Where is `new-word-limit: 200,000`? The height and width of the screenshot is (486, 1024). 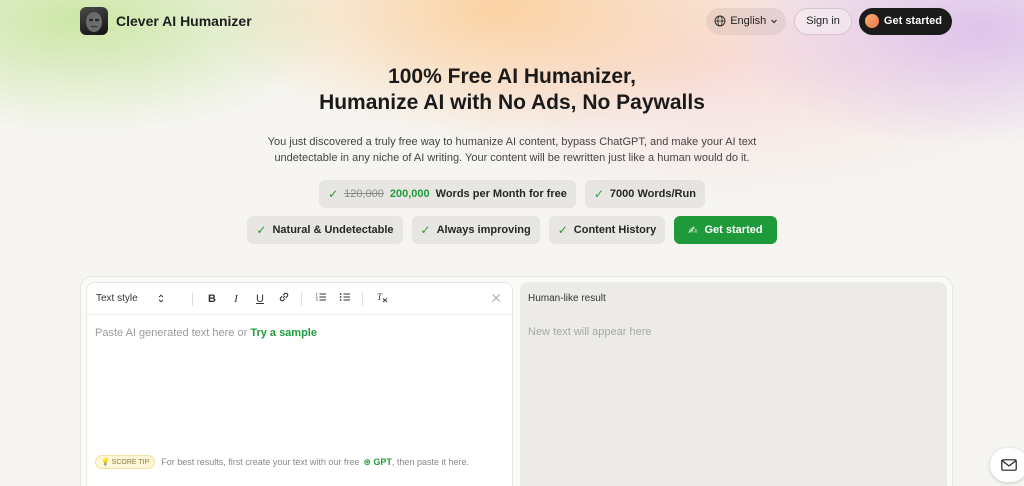 new-word-limit: 200,000 is located at coordinates (409, 194).